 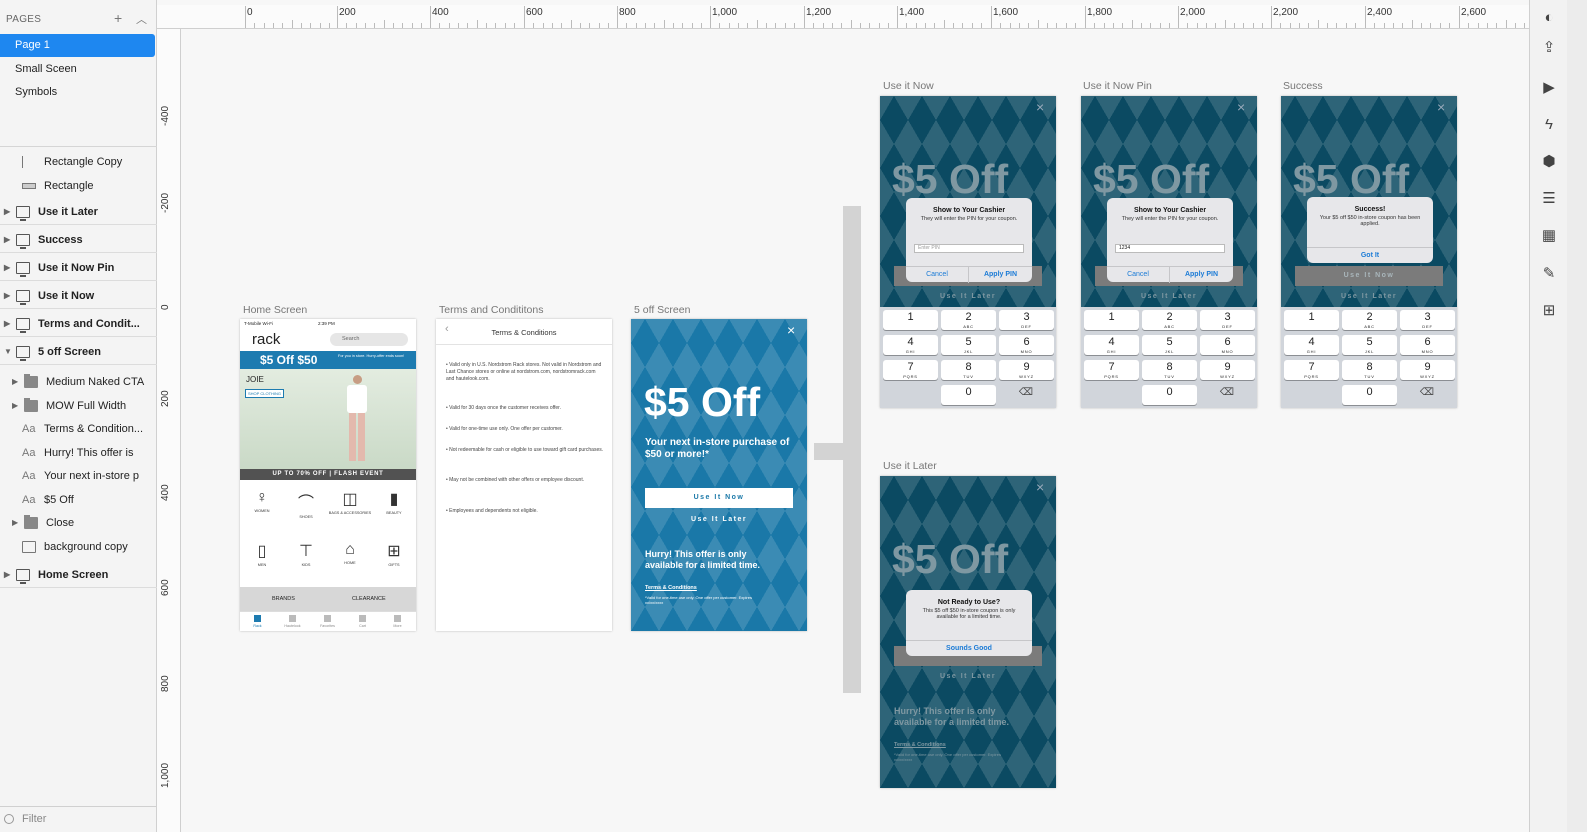 What do you see at coordinates (78, 296) in the screenshot?
I see `layer-use-it-now: ▶ Use it Now` at bounding box center [78, 296].